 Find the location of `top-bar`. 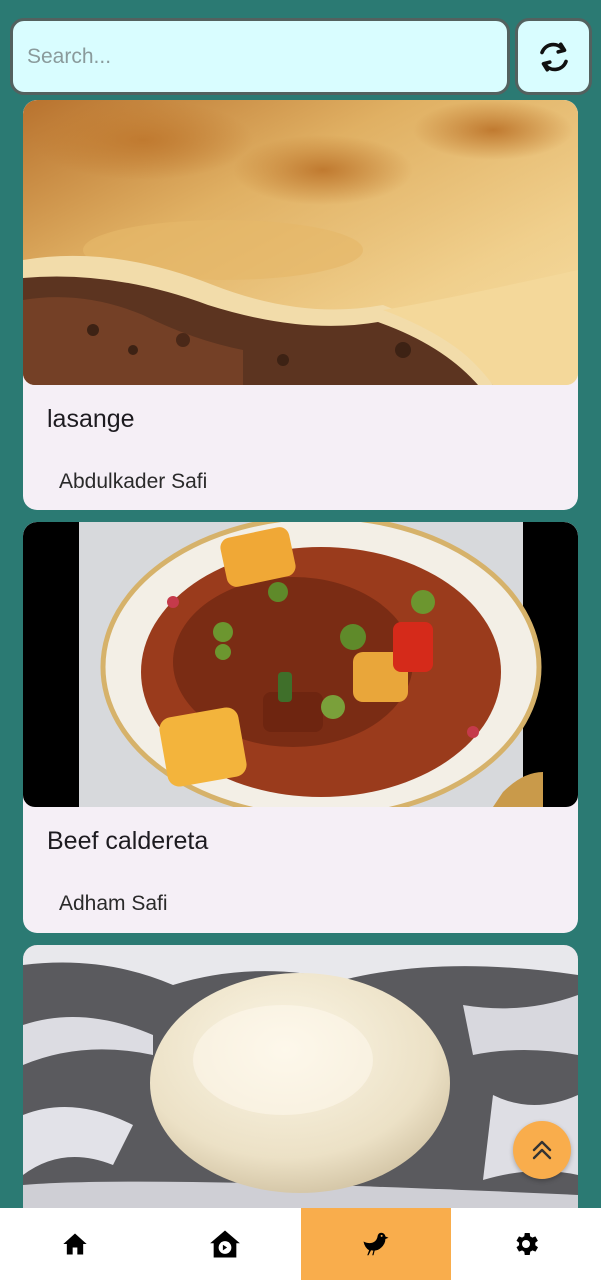

top-bar is located at coordinates (300, 50).